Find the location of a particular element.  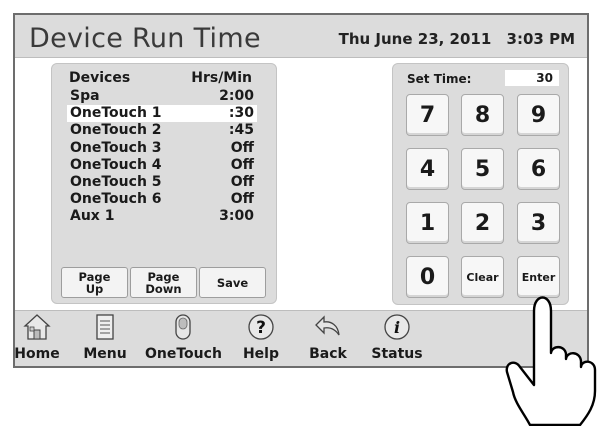

menu-label: Menu is located at coordinates (105, 354).